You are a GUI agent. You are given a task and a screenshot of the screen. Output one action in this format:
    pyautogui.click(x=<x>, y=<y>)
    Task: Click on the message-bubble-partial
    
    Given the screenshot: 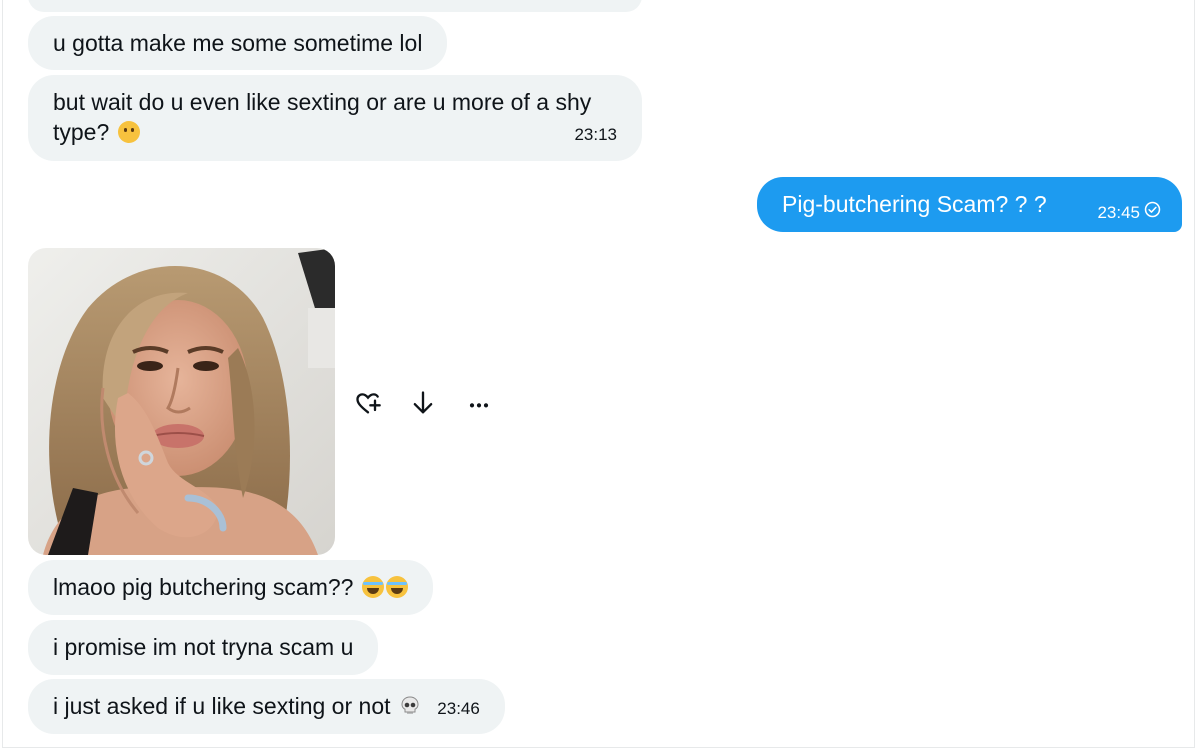 What is the action you would take?
    pyautogui.click(x=335, y=6)
    